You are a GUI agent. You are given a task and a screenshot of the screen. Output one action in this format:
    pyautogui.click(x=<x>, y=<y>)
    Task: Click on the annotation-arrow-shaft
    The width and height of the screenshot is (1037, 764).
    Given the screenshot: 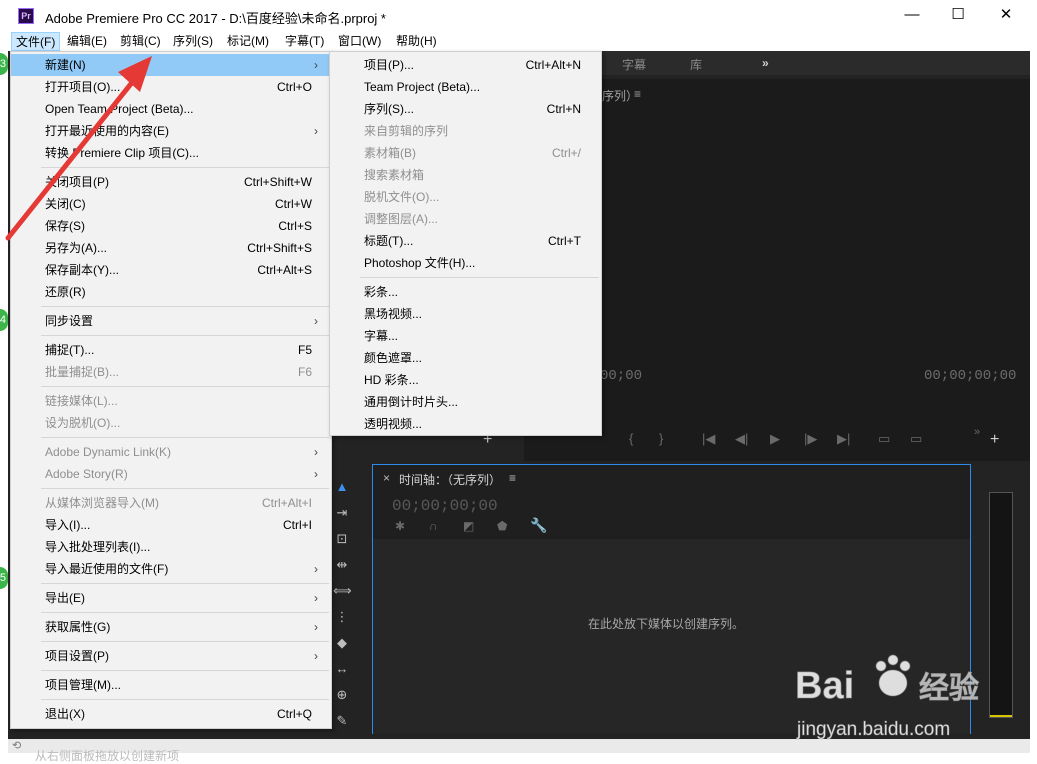 What is the action you would take?
    pyautogui.click(x=75, y=154)
    